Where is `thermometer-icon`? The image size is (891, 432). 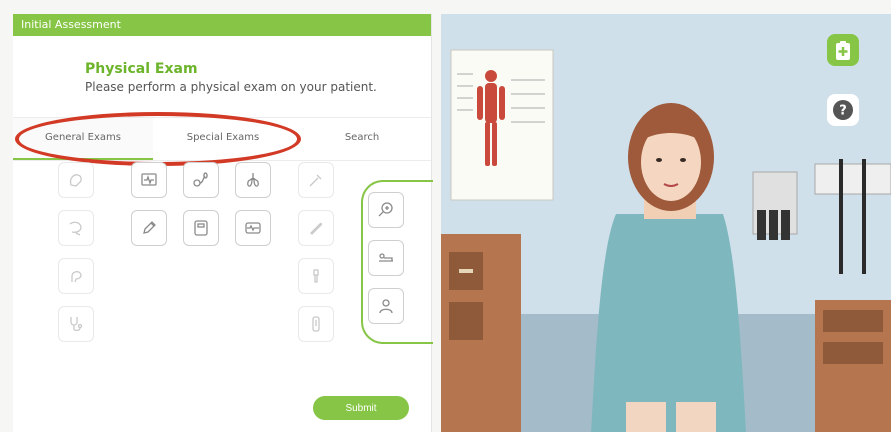 thermometer-icon is located at coordinates (316, 324).